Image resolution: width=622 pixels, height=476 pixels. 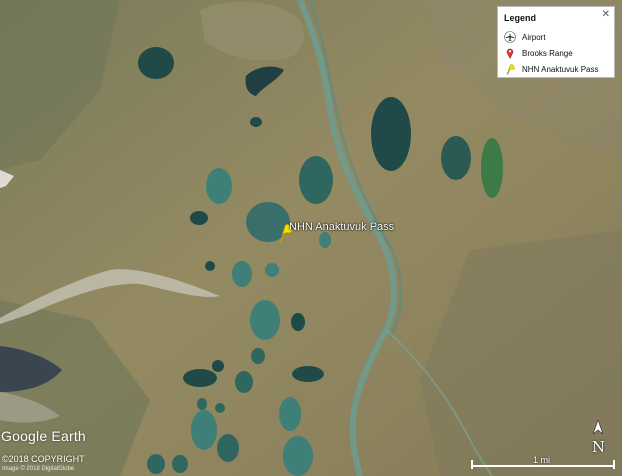 I want to click on scale-line, so click(x=543, y=466).